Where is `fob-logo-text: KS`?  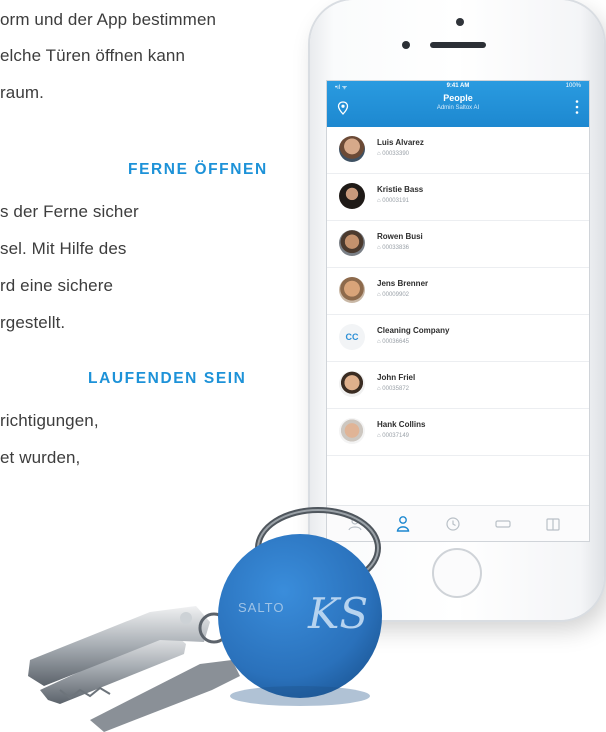
fob-logo-text: KS is located at coordinates (337, 613).